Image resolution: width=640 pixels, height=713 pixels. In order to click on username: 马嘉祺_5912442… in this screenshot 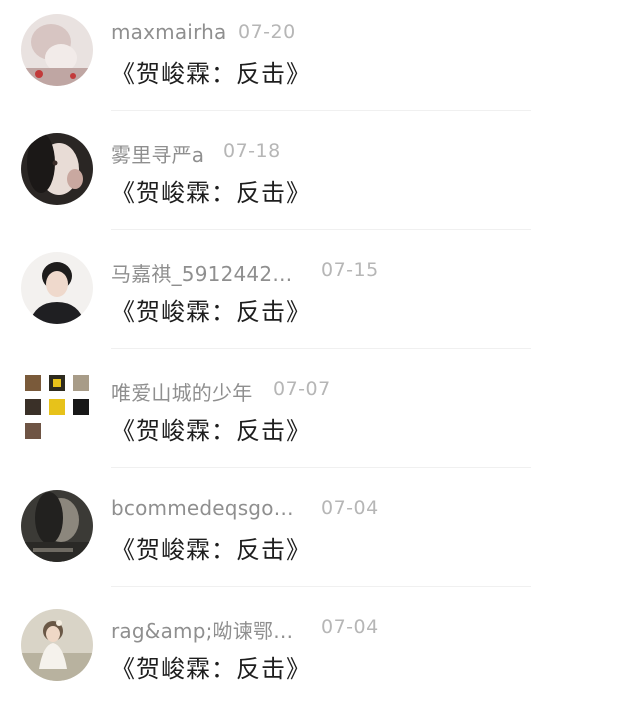, I will do `click(201, 272)`.